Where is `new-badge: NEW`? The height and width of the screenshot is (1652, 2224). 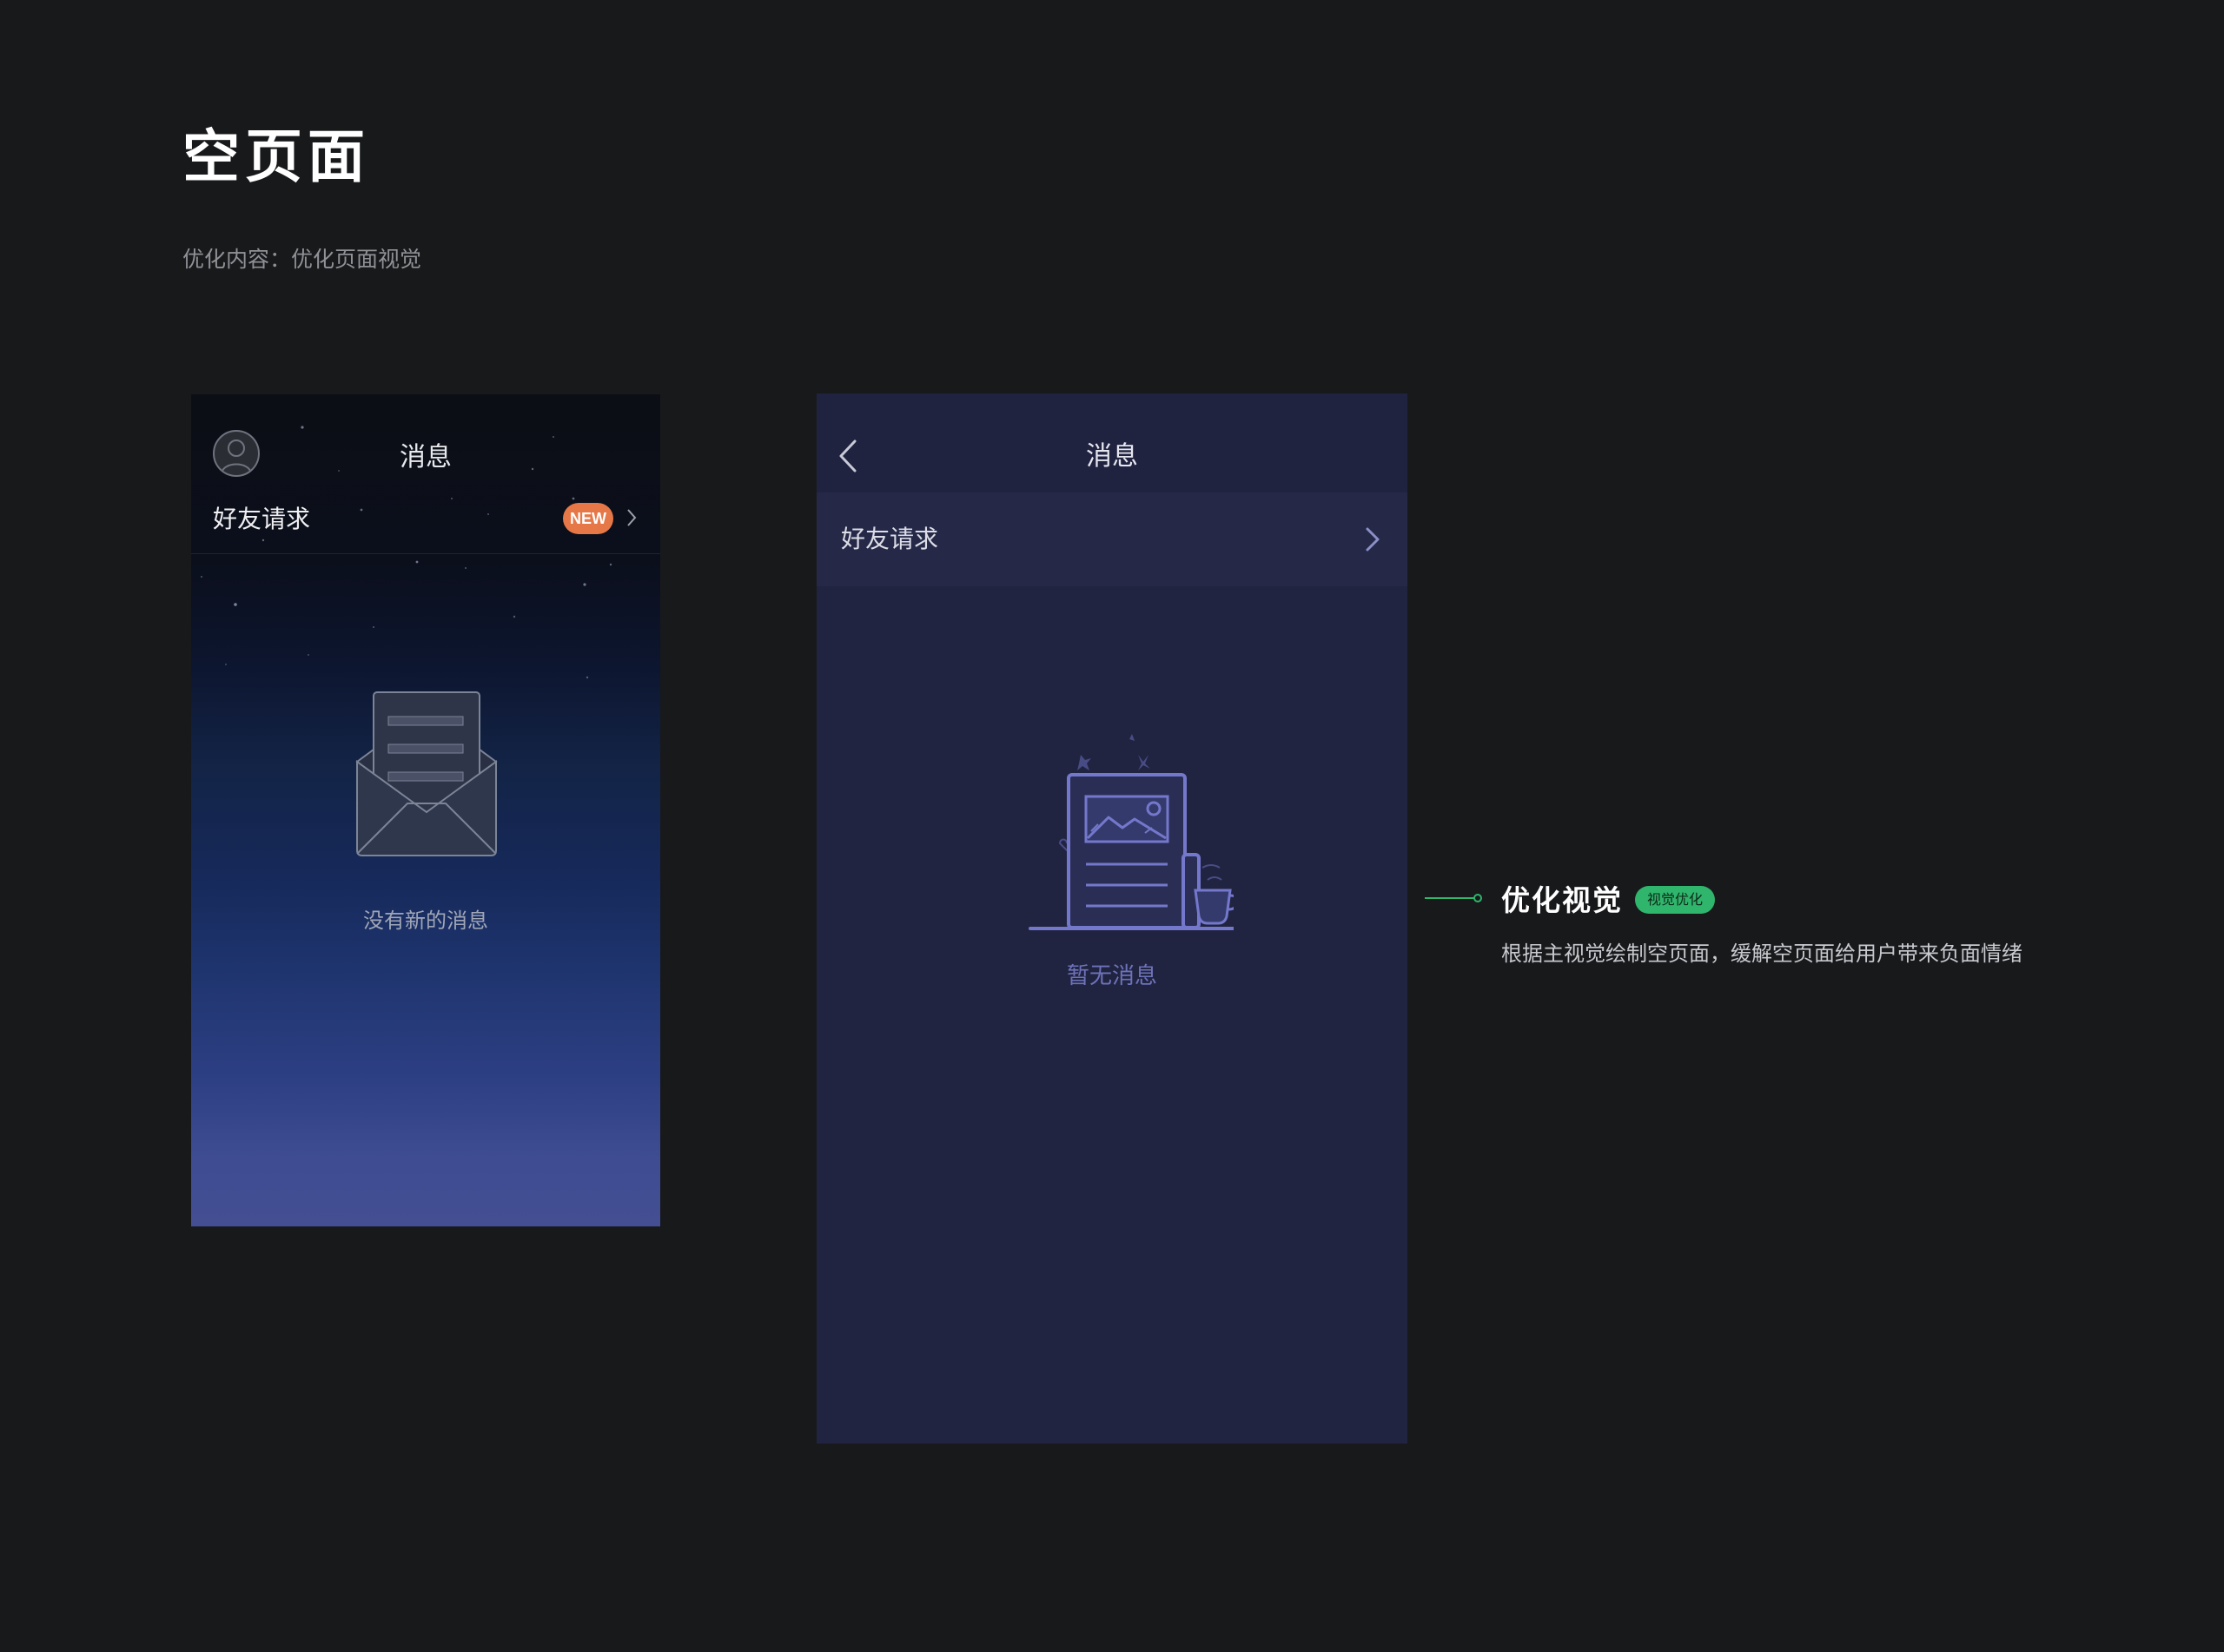
new-badge: NEW is located at coordinates (588, 518).